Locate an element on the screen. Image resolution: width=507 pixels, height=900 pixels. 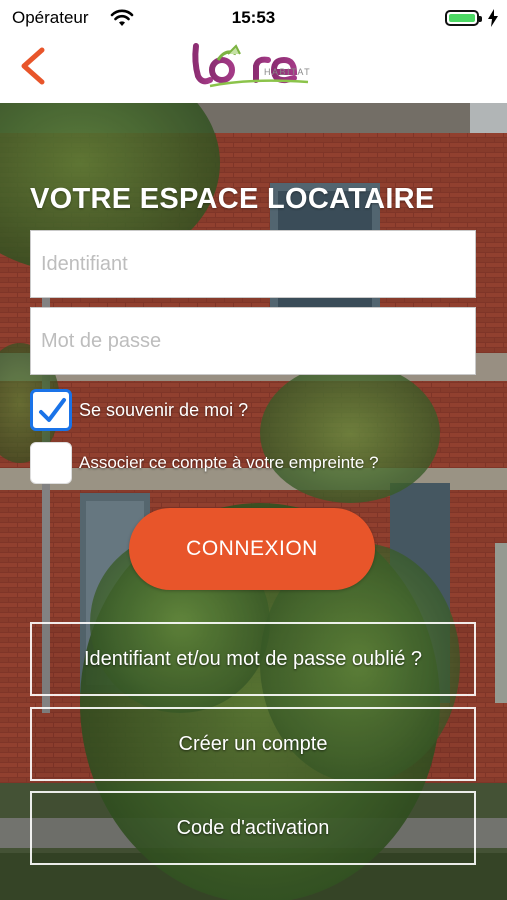
remember-me-checkbox is located at coordinates (51, 410).